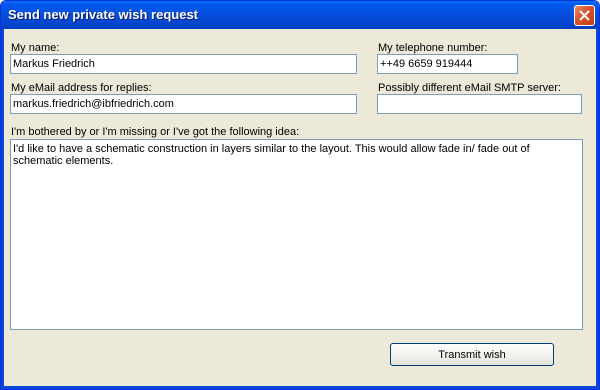 The width and height of the screenshot is (600, 390). Describe the element at coordinates (35, 48) in the screenshot. I see `name-label: My name:` at that location.